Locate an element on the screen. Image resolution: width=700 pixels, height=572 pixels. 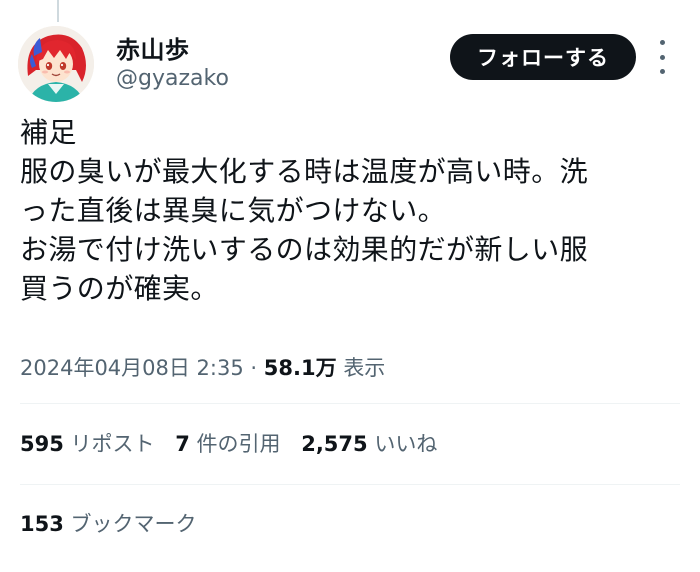
tweet-line: った直後は異臭に気がつけない。 is located at coordinates (233, 210).